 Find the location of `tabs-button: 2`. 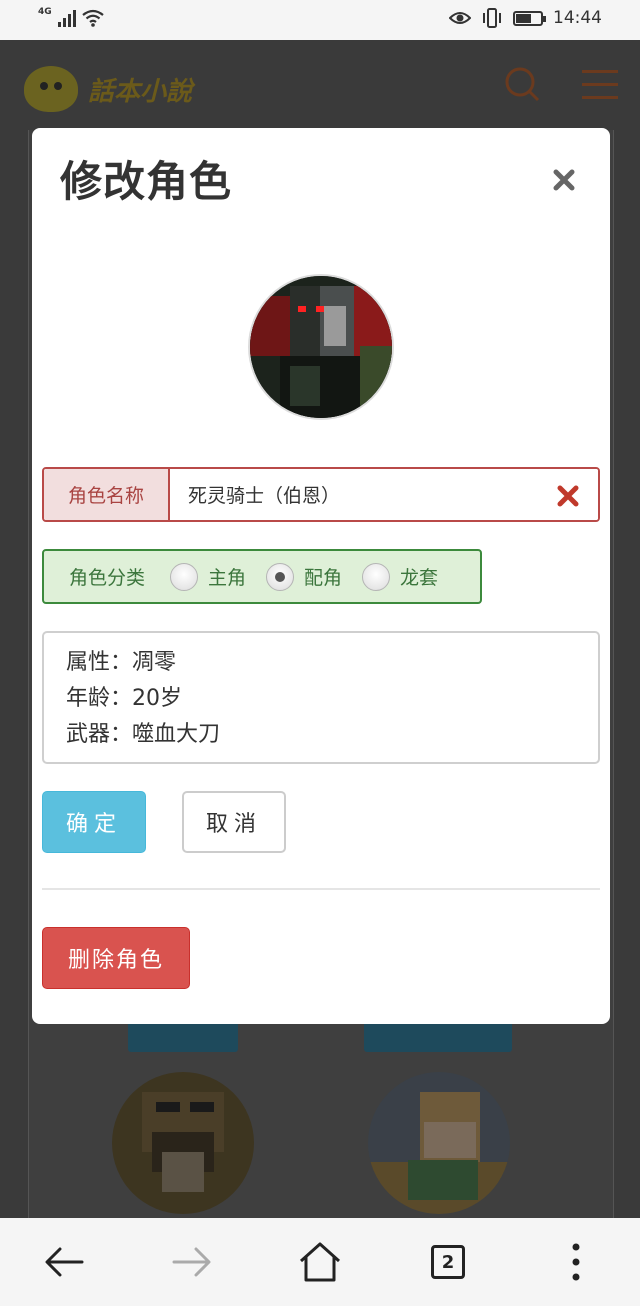

tabs-button: 2 is located at coordinates (448, 1262).